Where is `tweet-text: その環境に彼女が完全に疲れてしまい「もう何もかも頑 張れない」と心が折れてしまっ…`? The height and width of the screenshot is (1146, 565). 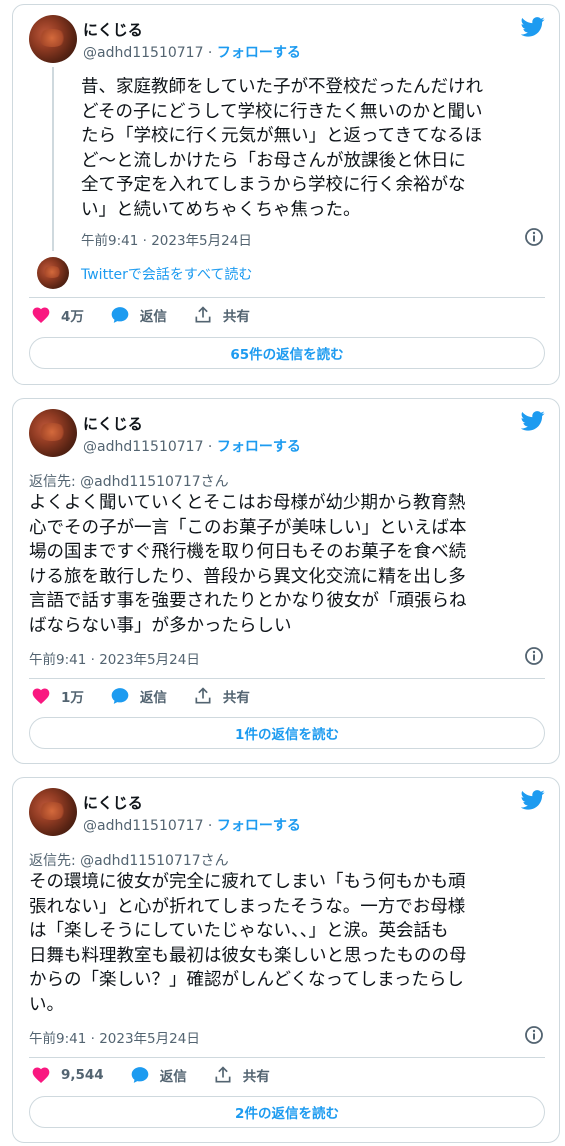 tweet-text: その環境に彼女が完全に疲れてしまい「もう何もかも頑 張れない」と心が折れてしまっ… is located at coordinates (248, 943).